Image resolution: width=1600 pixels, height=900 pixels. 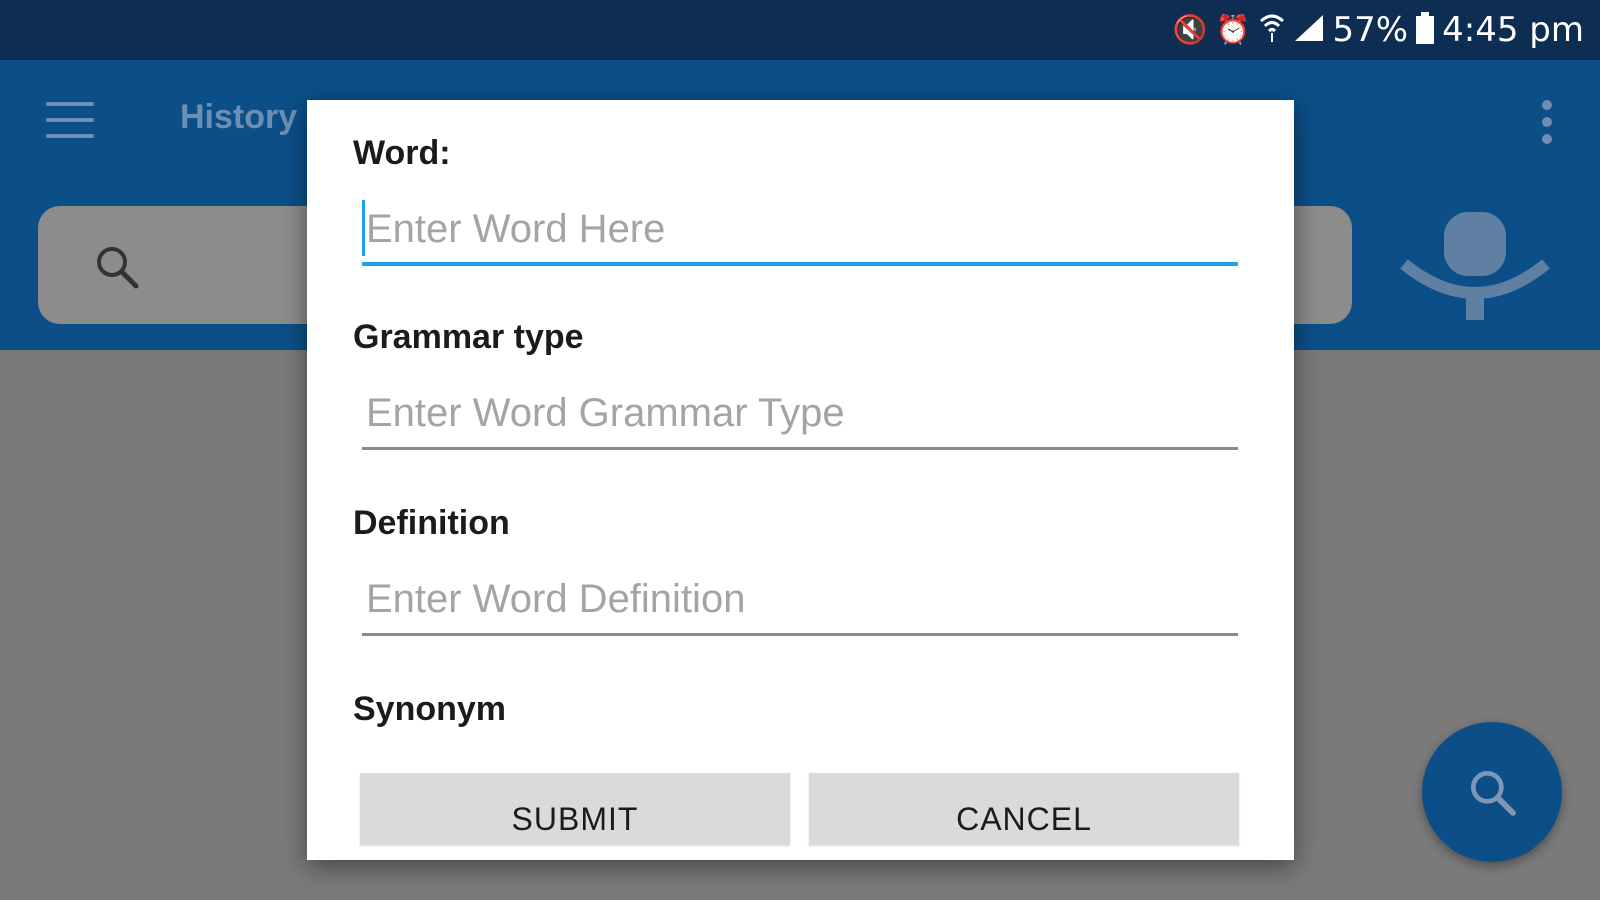 I want to click on status-icons: 🔇 ⏰ 57% 4:45 pm, so click(x=1378, y=30).